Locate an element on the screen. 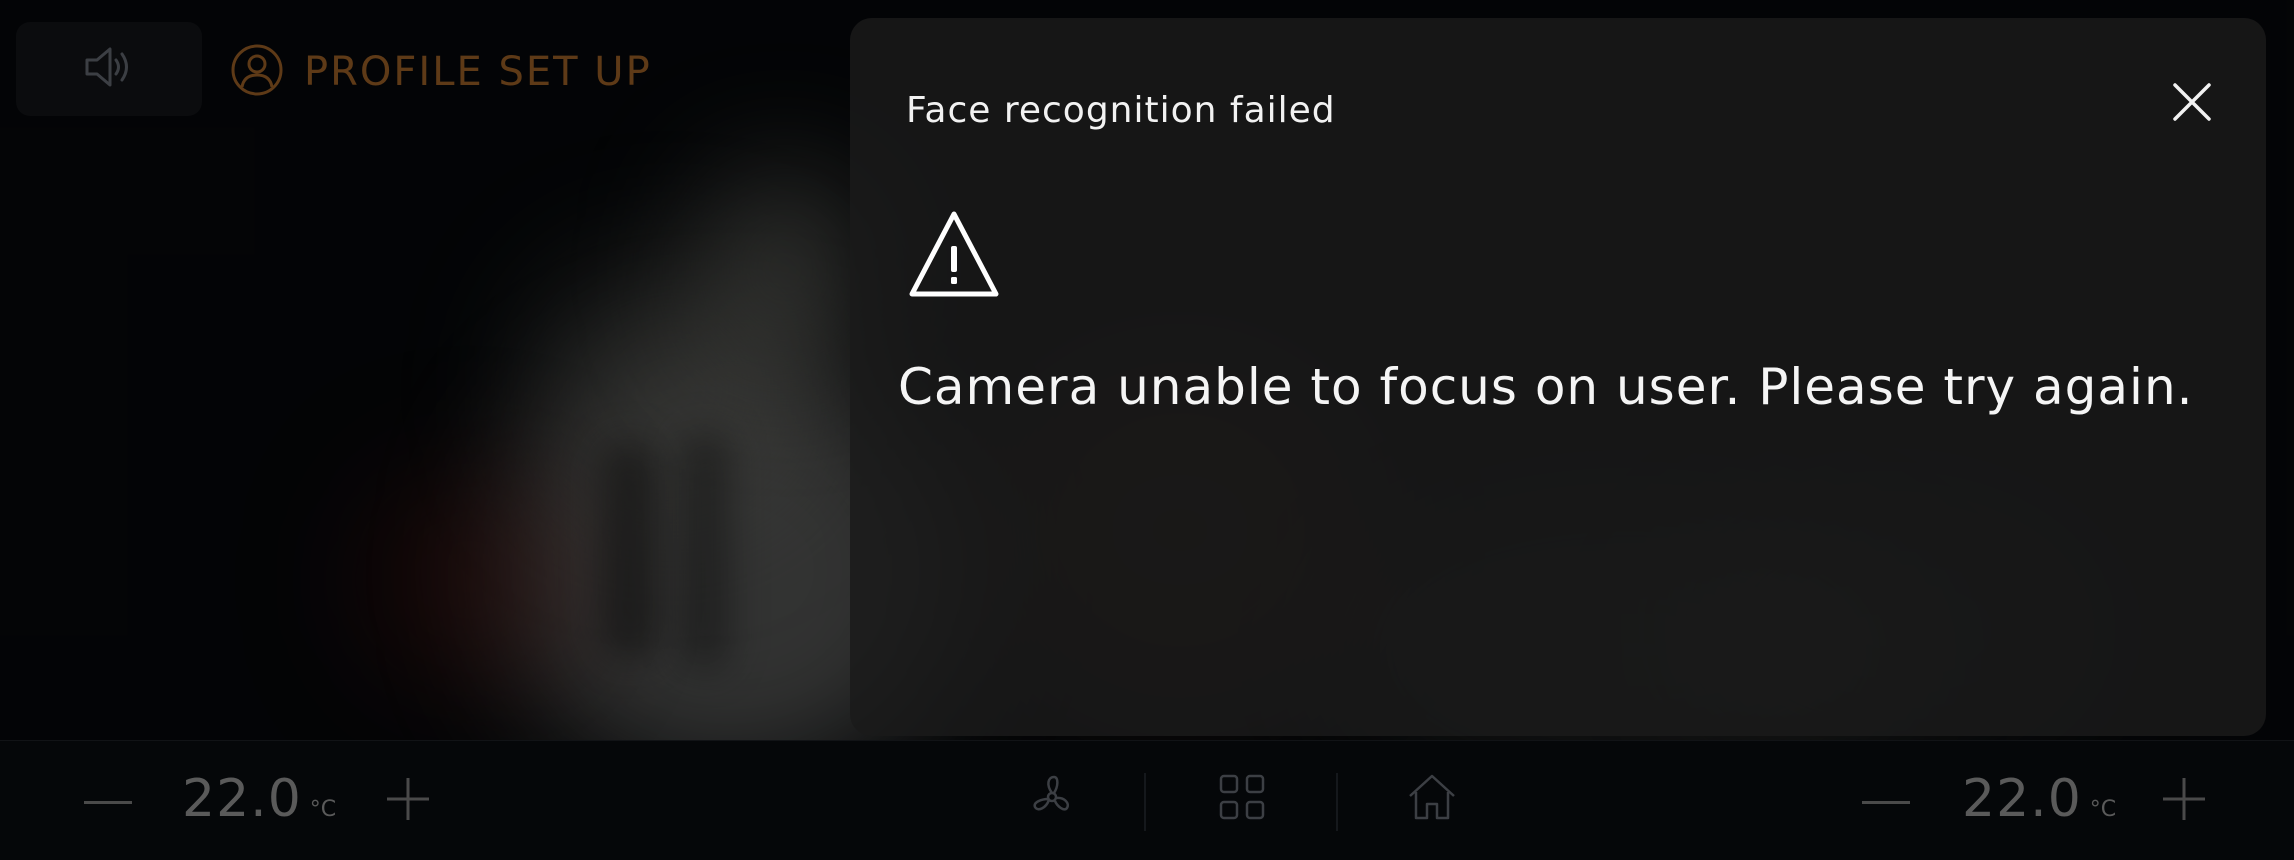 Image resolution: width=2294 pixels, height=860 pixels. user-circle-icon is located at coordinates (257, 72).